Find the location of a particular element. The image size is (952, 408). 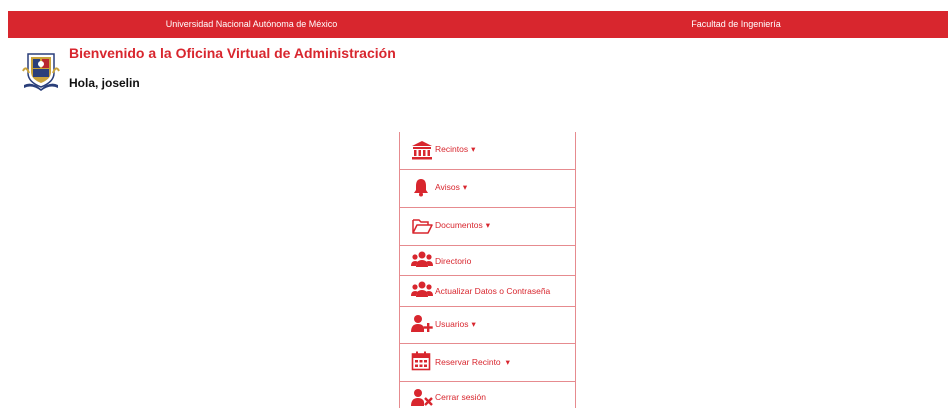

menu-label-documentos: Documentos is located at coordinates (459, 225).